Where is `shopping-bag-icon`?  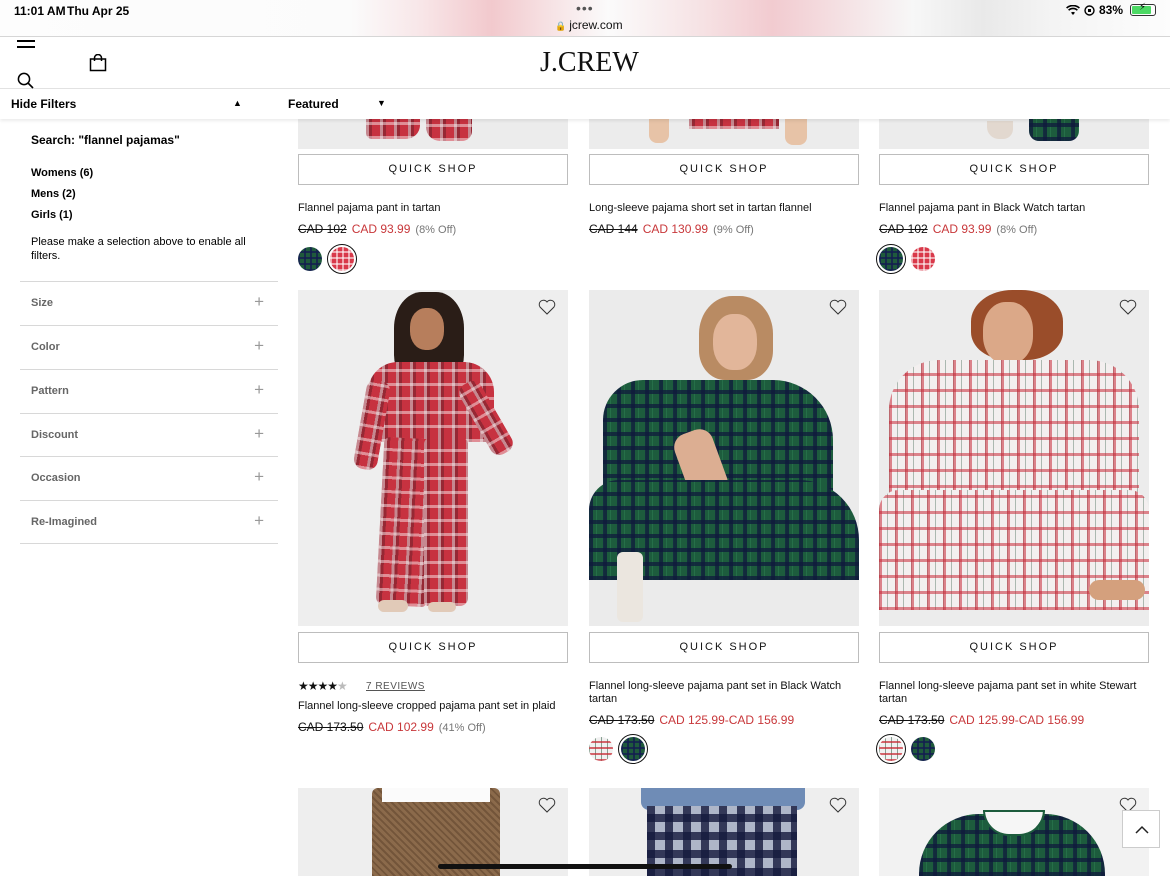
shopping-bag-icon is located at coordinates (98, 63).